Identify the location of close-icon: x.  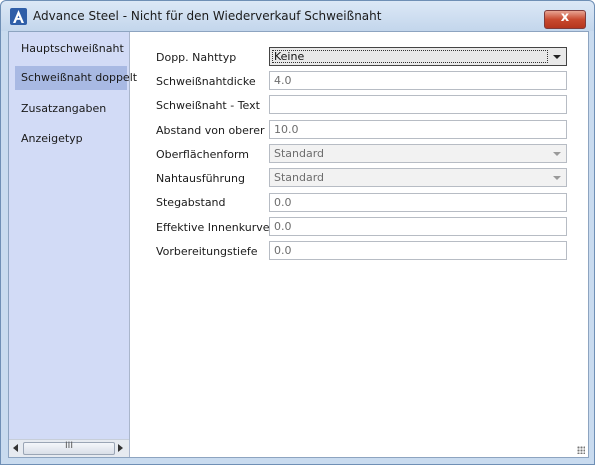
(565, 17).